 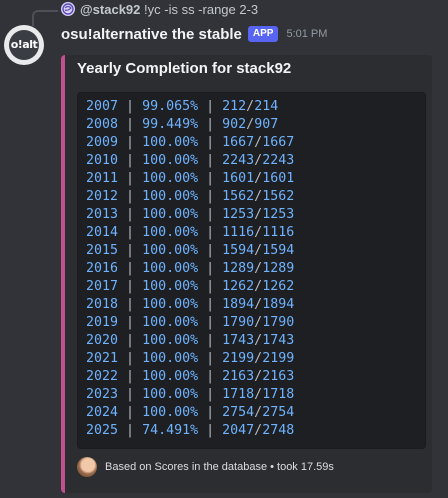 What do you see at coordinates (102, 214) in the screenshot?
I see `row-year: 2013` at bounding box center [102, 214].